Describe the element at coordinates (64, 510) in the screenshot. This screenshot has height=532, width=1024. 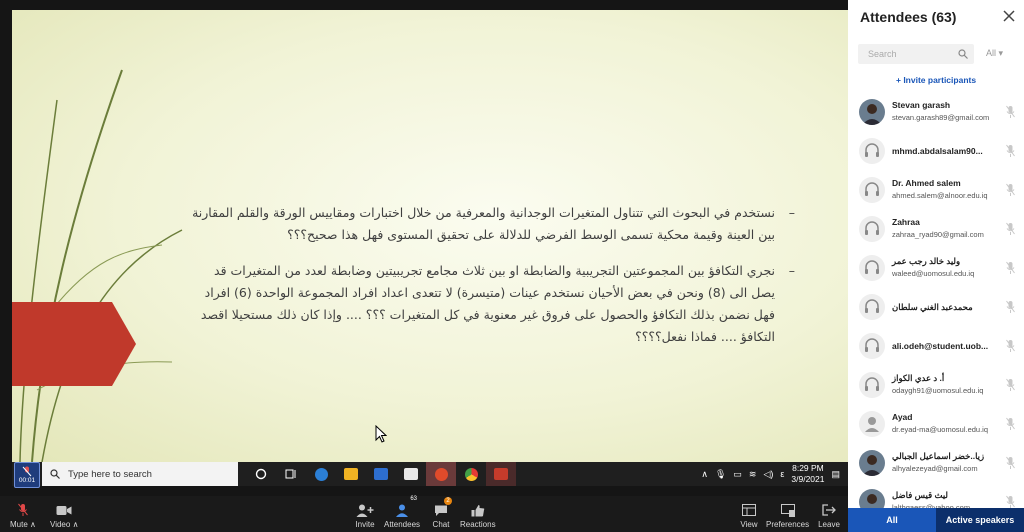
I see `video-camera-icon` at that location.